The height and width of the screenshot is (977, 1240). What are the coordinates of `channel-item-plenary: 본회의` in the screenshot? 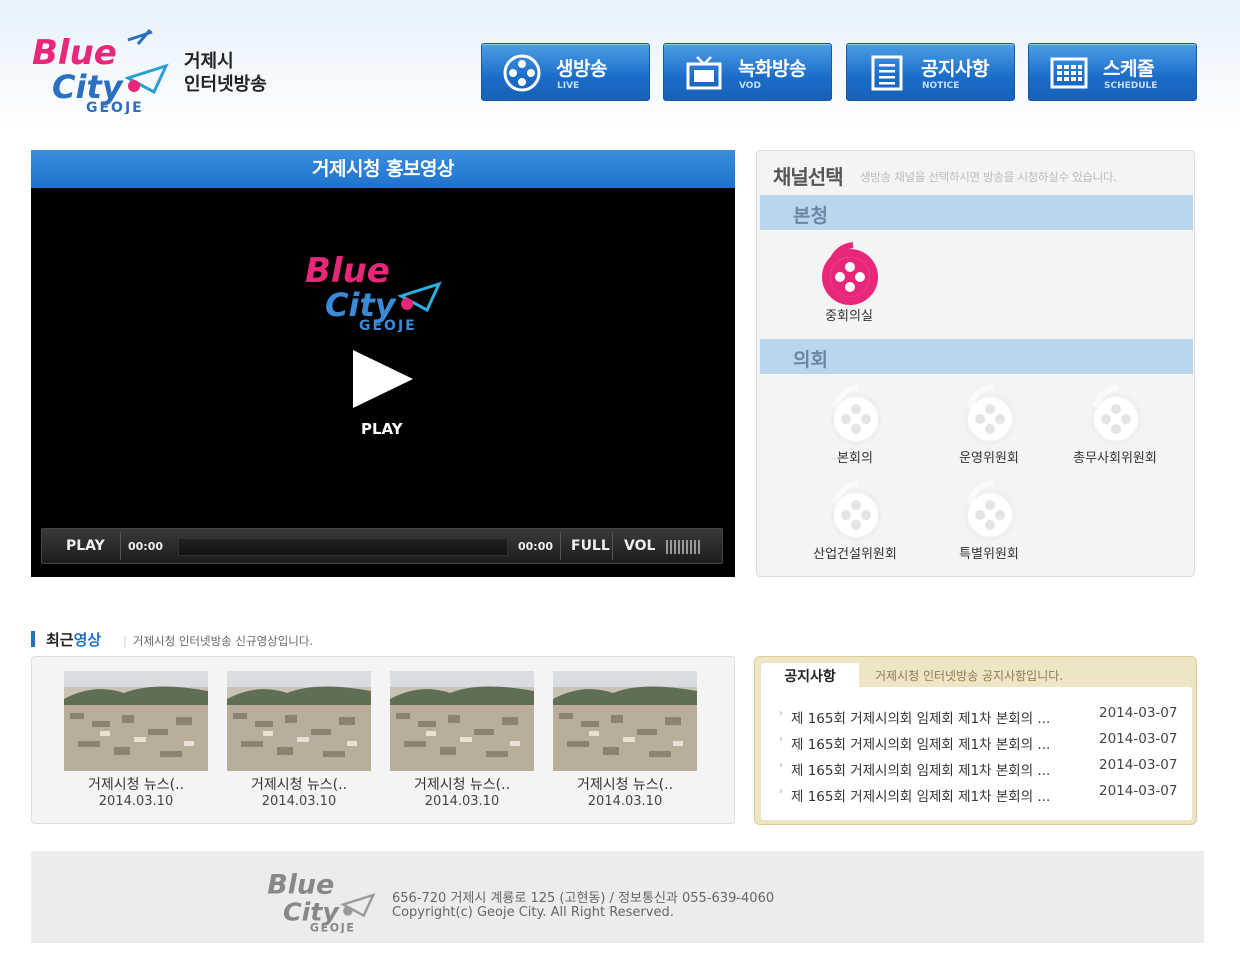 It's located at (855, 424).